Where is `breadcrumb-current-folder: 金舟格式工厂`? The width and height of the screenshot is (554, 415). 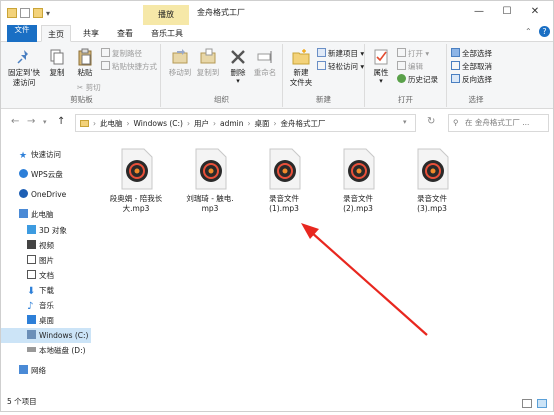 breadcrumb-current-folder: 金舟格式工厂 is located at coordinates (302, 123).